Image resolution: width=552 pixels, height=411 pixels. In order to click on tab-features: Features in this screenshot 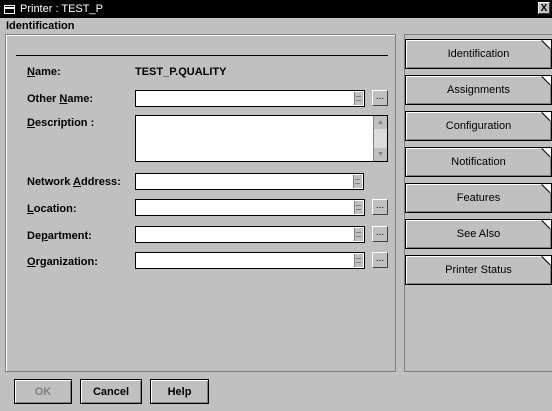, I will do `click(478, 198)`.